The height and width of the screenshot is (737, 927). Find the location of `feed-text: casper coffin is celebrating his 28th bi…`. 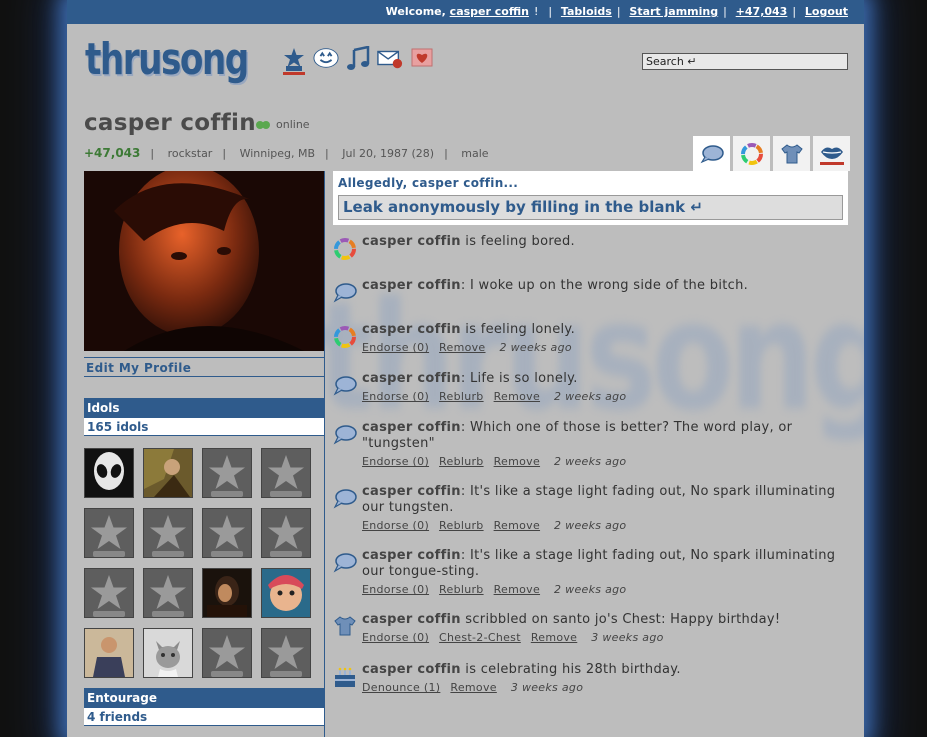

feed-text: casper coffin is celebrating his 28th bi… is located at coordinates (607, 670).